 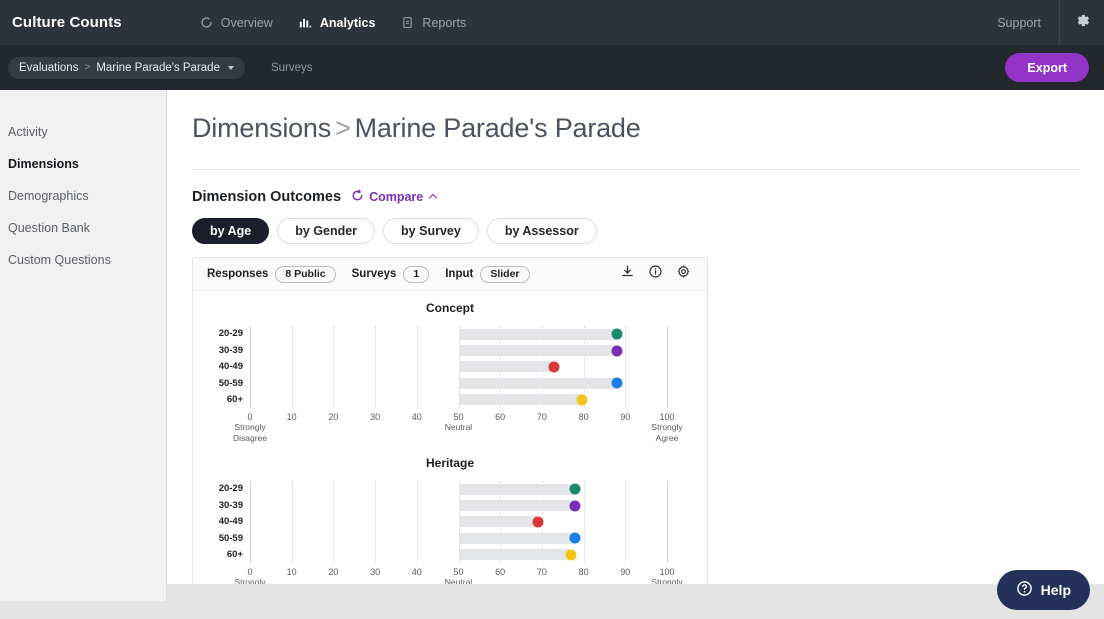 What do you see at coordinates (505, 274) in the screenshot?
I see `meta-value-input: Slider` at bounding box center [505, 274].